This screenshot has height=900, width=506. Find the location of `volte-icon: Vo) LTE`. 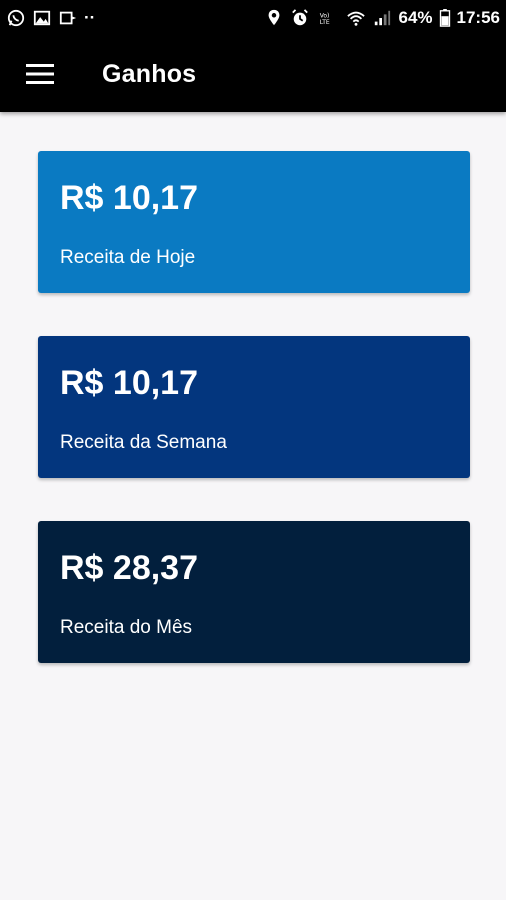

volte-icon: Vo) LTE is located at coordinates (328, 18).